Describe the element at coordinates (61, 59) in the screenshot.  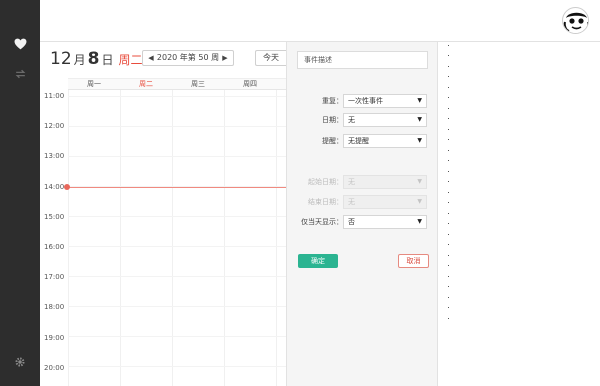
I see `month-number: 12` at that location.